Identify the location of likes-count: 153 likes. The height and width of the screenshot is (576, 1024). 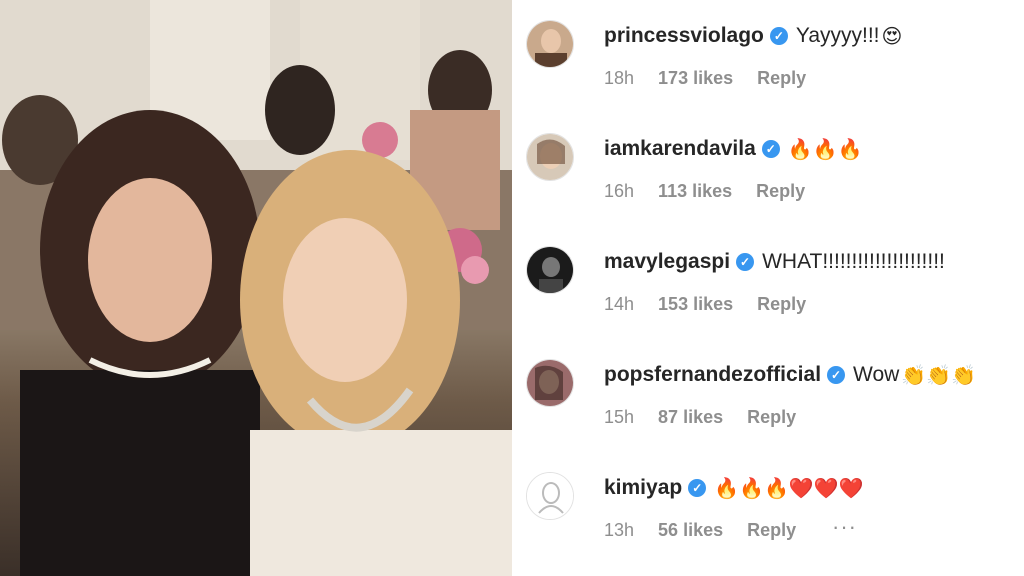
(695, 304).